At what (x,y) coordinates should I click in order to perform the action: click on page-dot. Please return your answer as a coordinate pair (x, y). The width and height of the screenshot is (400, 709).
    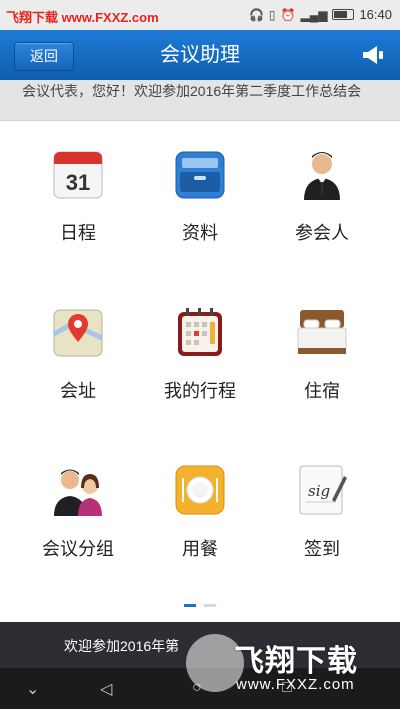
    Looking at the image, I should click on (210, 605).